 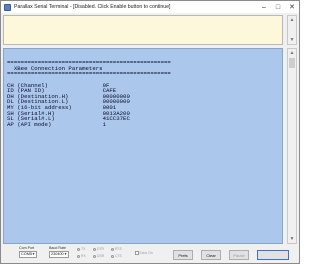 I want to click on clear-button: Clear, so click(x=211, y=255).